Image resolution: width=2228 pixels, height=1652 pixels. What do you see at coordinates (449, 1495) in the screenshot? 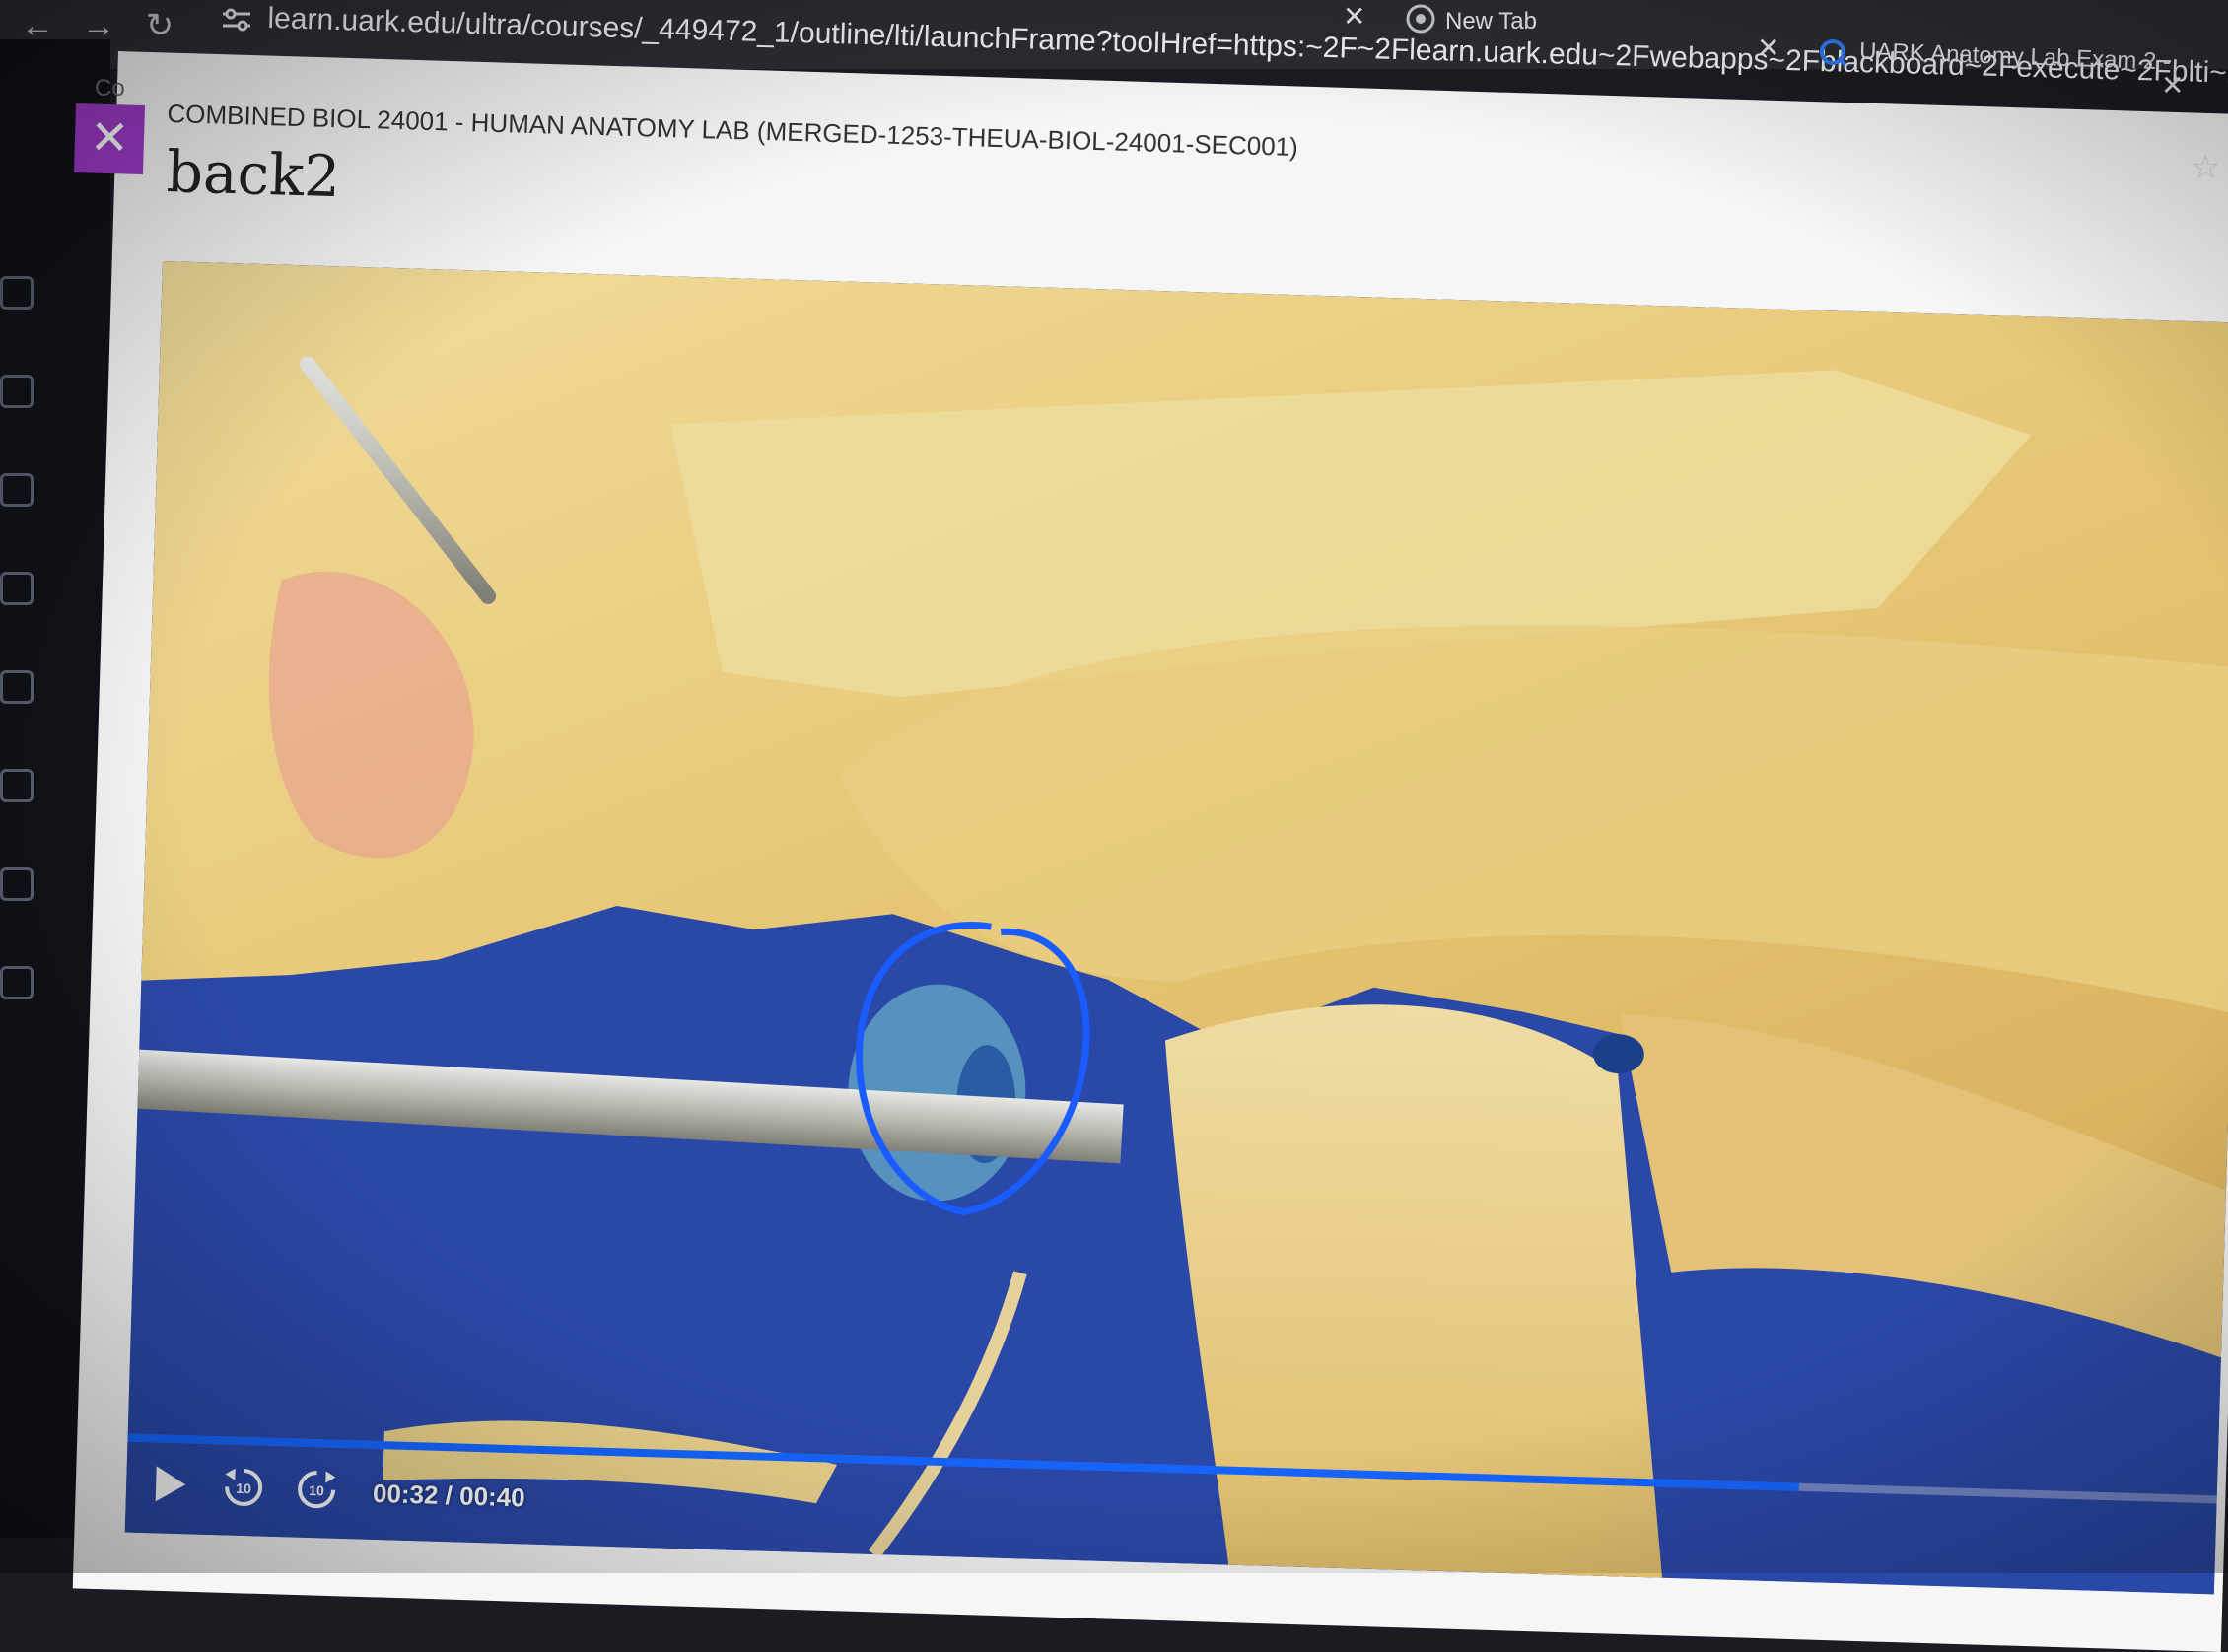
I see `time-display: 00:32 / 00:40` at bounding box center [449, 1495].